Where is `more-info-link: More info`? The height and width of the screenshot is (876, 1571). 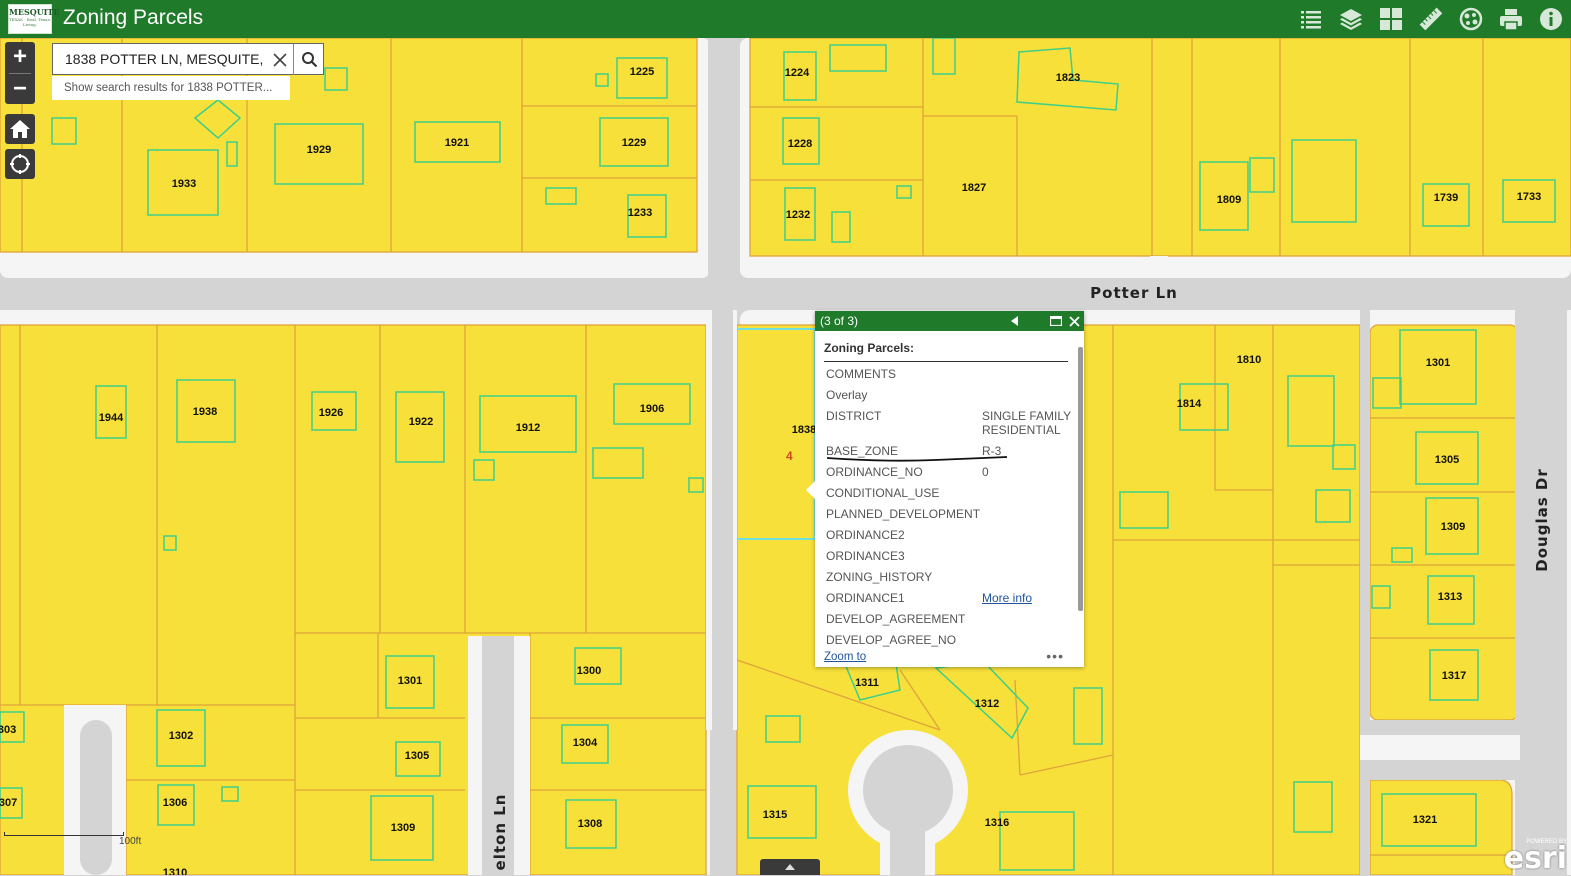 more-info-link: More info is located at coordinates (1029, 598).